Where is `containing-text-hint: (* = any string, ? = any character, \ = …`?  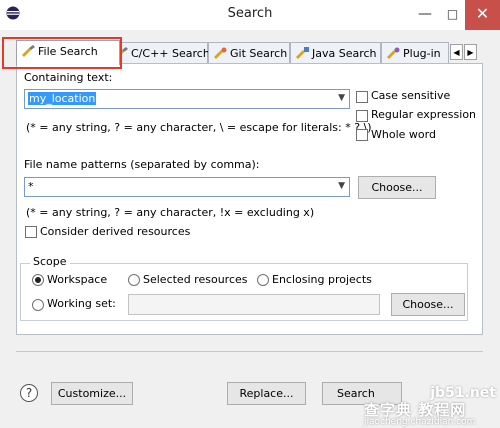 containing-text-hint: (* = any string, ? = any character, \ = … is located at coordinates (199, 127).